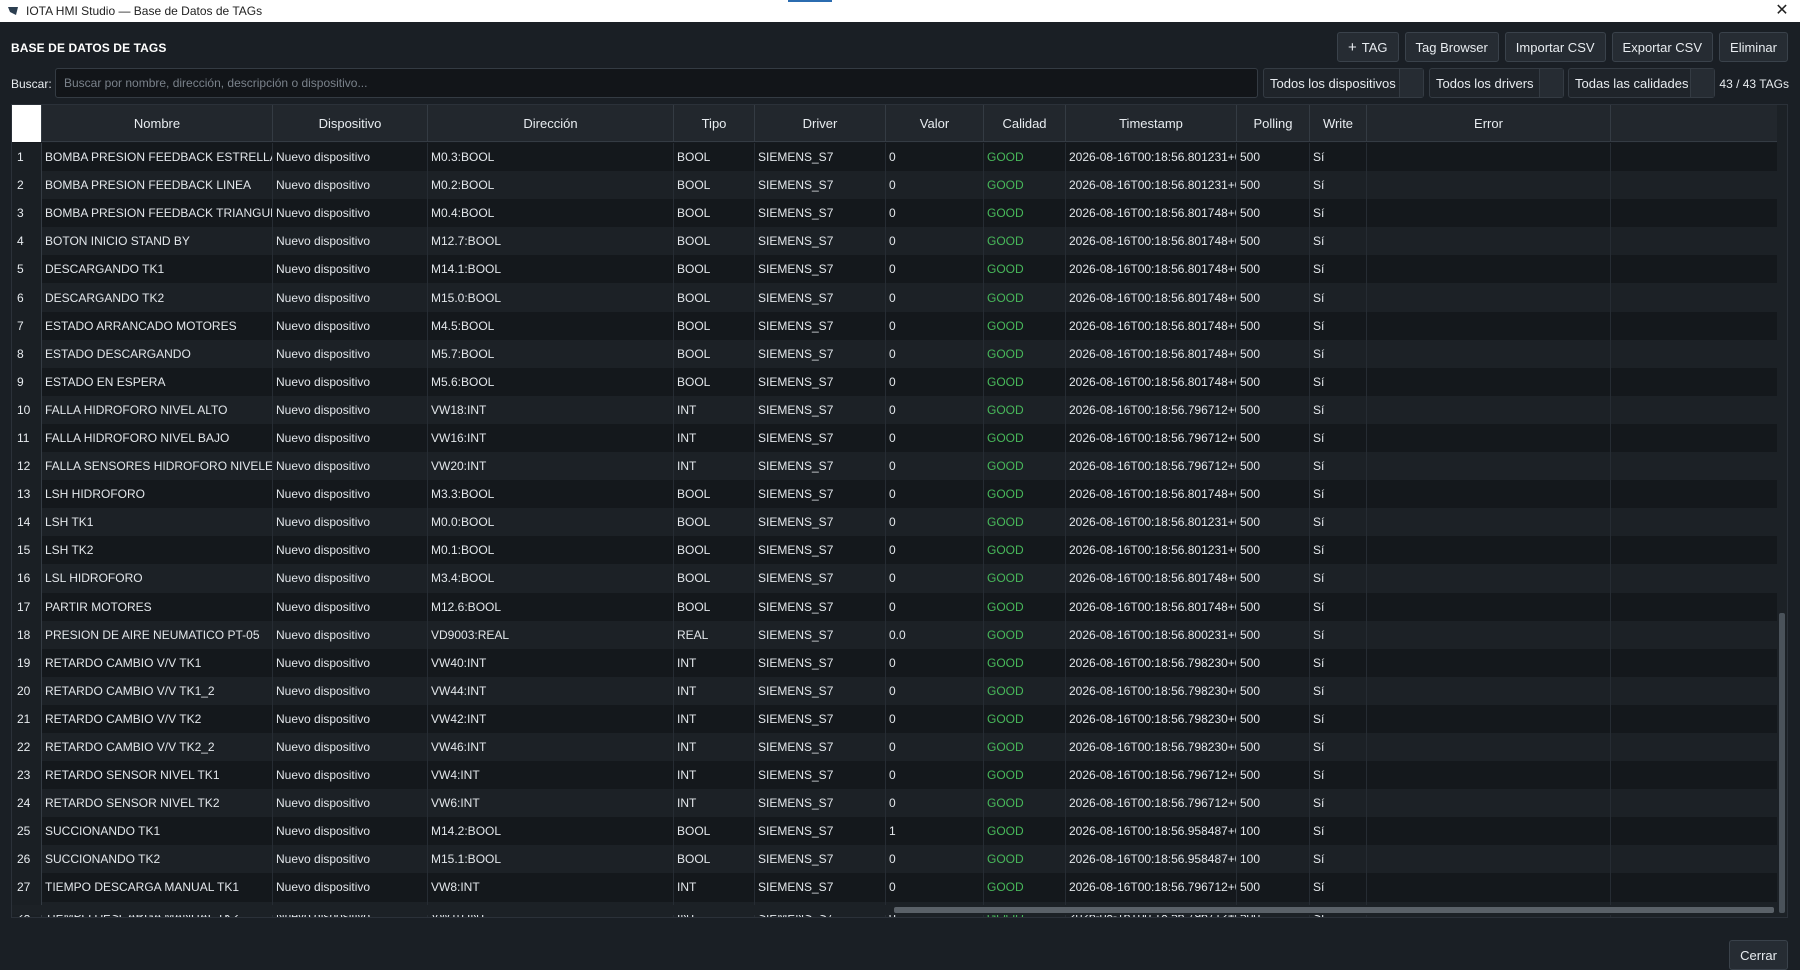  I want to click on row-number-cell: 27, so click(27, 887).